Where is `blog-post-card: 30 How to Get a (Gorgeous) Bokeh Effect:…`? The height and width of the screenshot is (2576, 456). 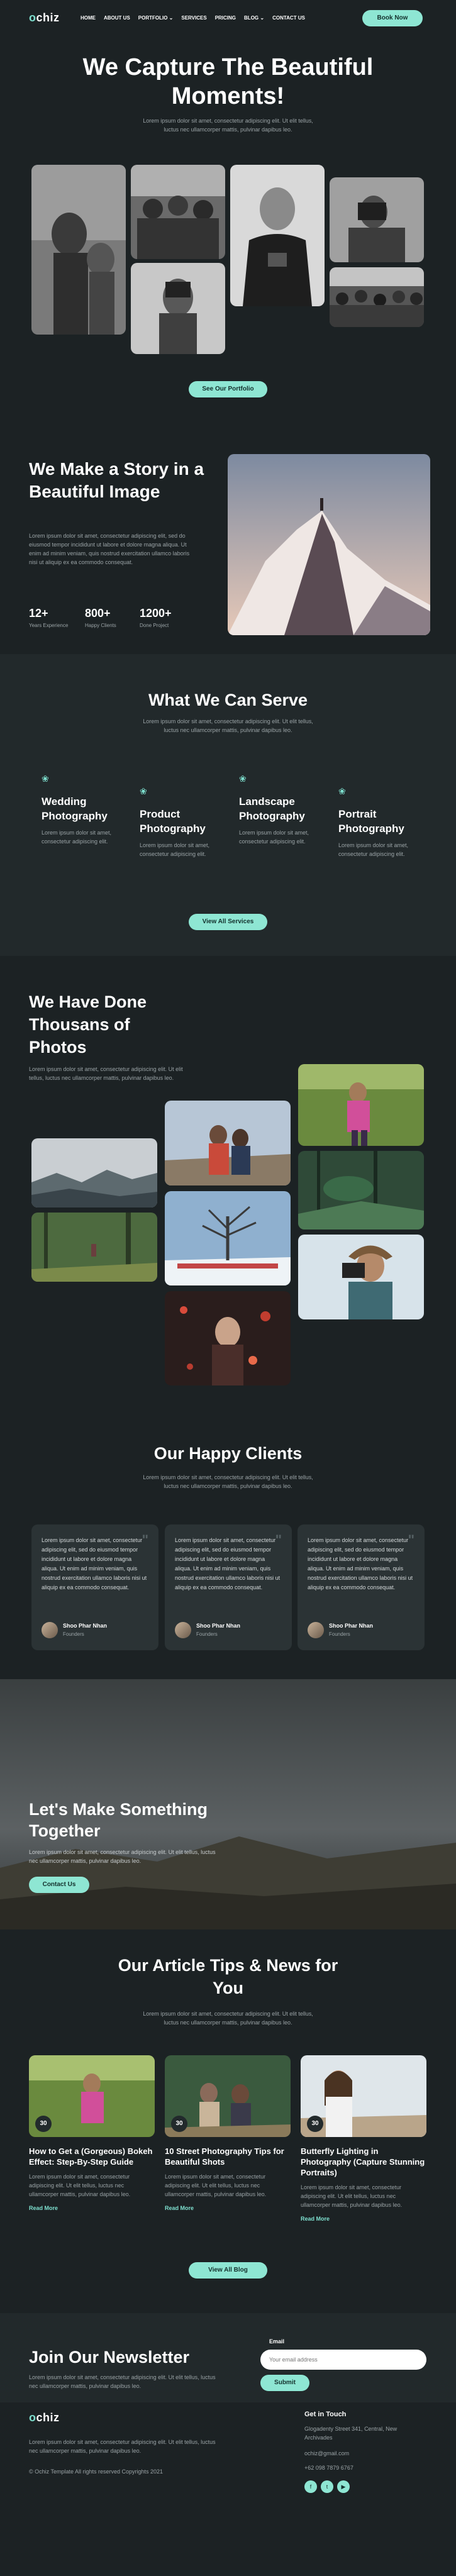 blog-post-card: 30 How to Get a (Gorgeous) Bokeh Effect:… is located at coordinates (92, 2133).